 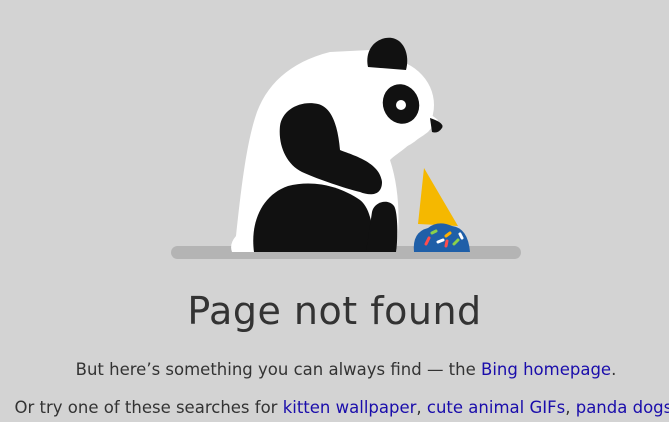 I want to click on bing-homepage-link: Bing homepage, so click(x=546, y=369).